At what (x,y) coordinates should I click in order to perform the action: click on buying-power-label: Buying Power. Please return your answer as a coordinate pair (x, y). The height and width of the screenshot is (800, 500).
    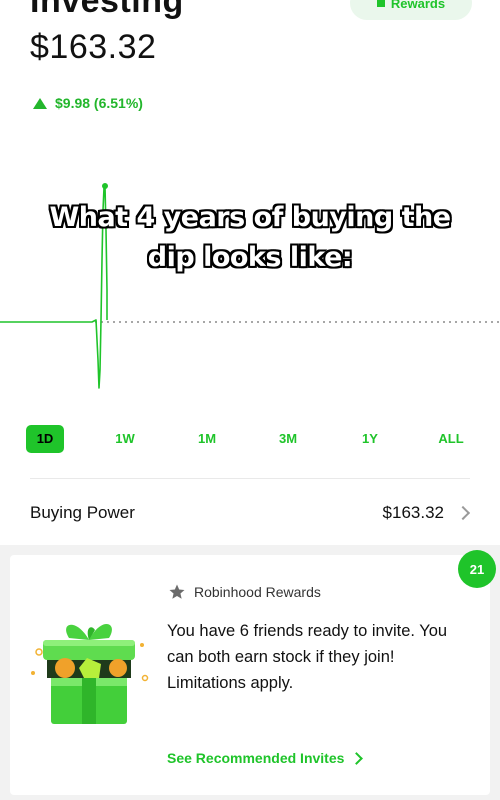
    Looking at the image, I should click on (82, 512).